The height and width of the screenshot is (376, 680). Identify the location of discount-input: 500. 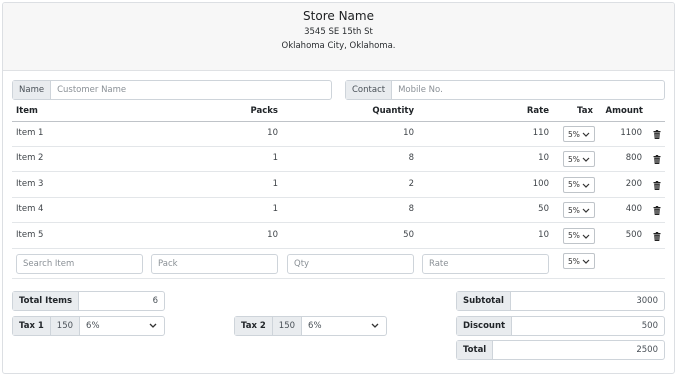
(588, 326).